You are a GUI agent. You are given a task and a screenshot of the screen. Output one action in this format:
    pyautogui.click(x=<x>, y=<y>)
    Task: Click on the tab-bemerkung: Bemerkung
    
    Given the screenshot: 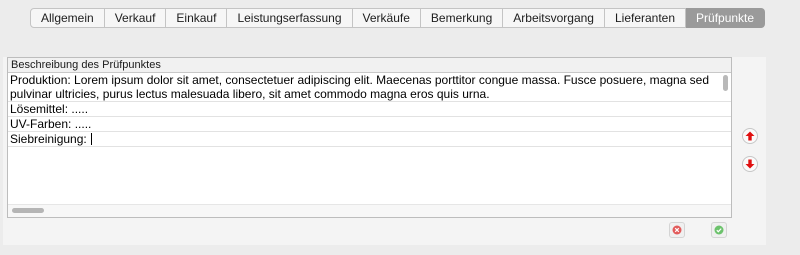 What is the action you would take?
    pyautogui.click(x=462, y=18)
    